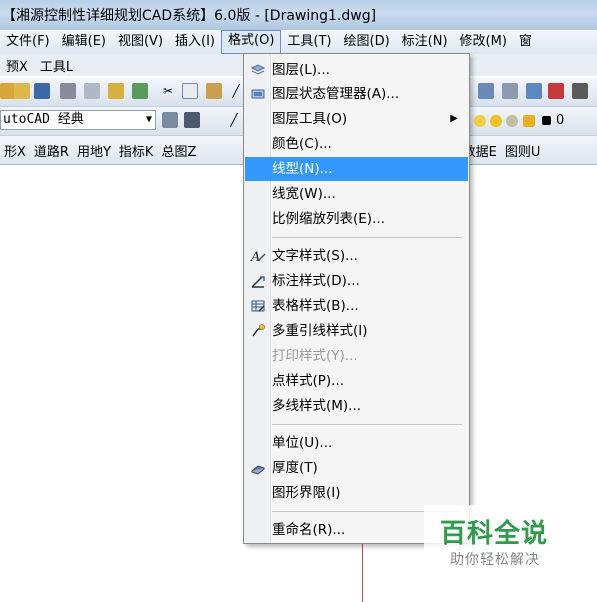 The height and width of the screenshot is (602, 597). What do you see at coordinates (22, 91) in the screenshot?
I see `folder-icon` at bounding box center [22, 91].